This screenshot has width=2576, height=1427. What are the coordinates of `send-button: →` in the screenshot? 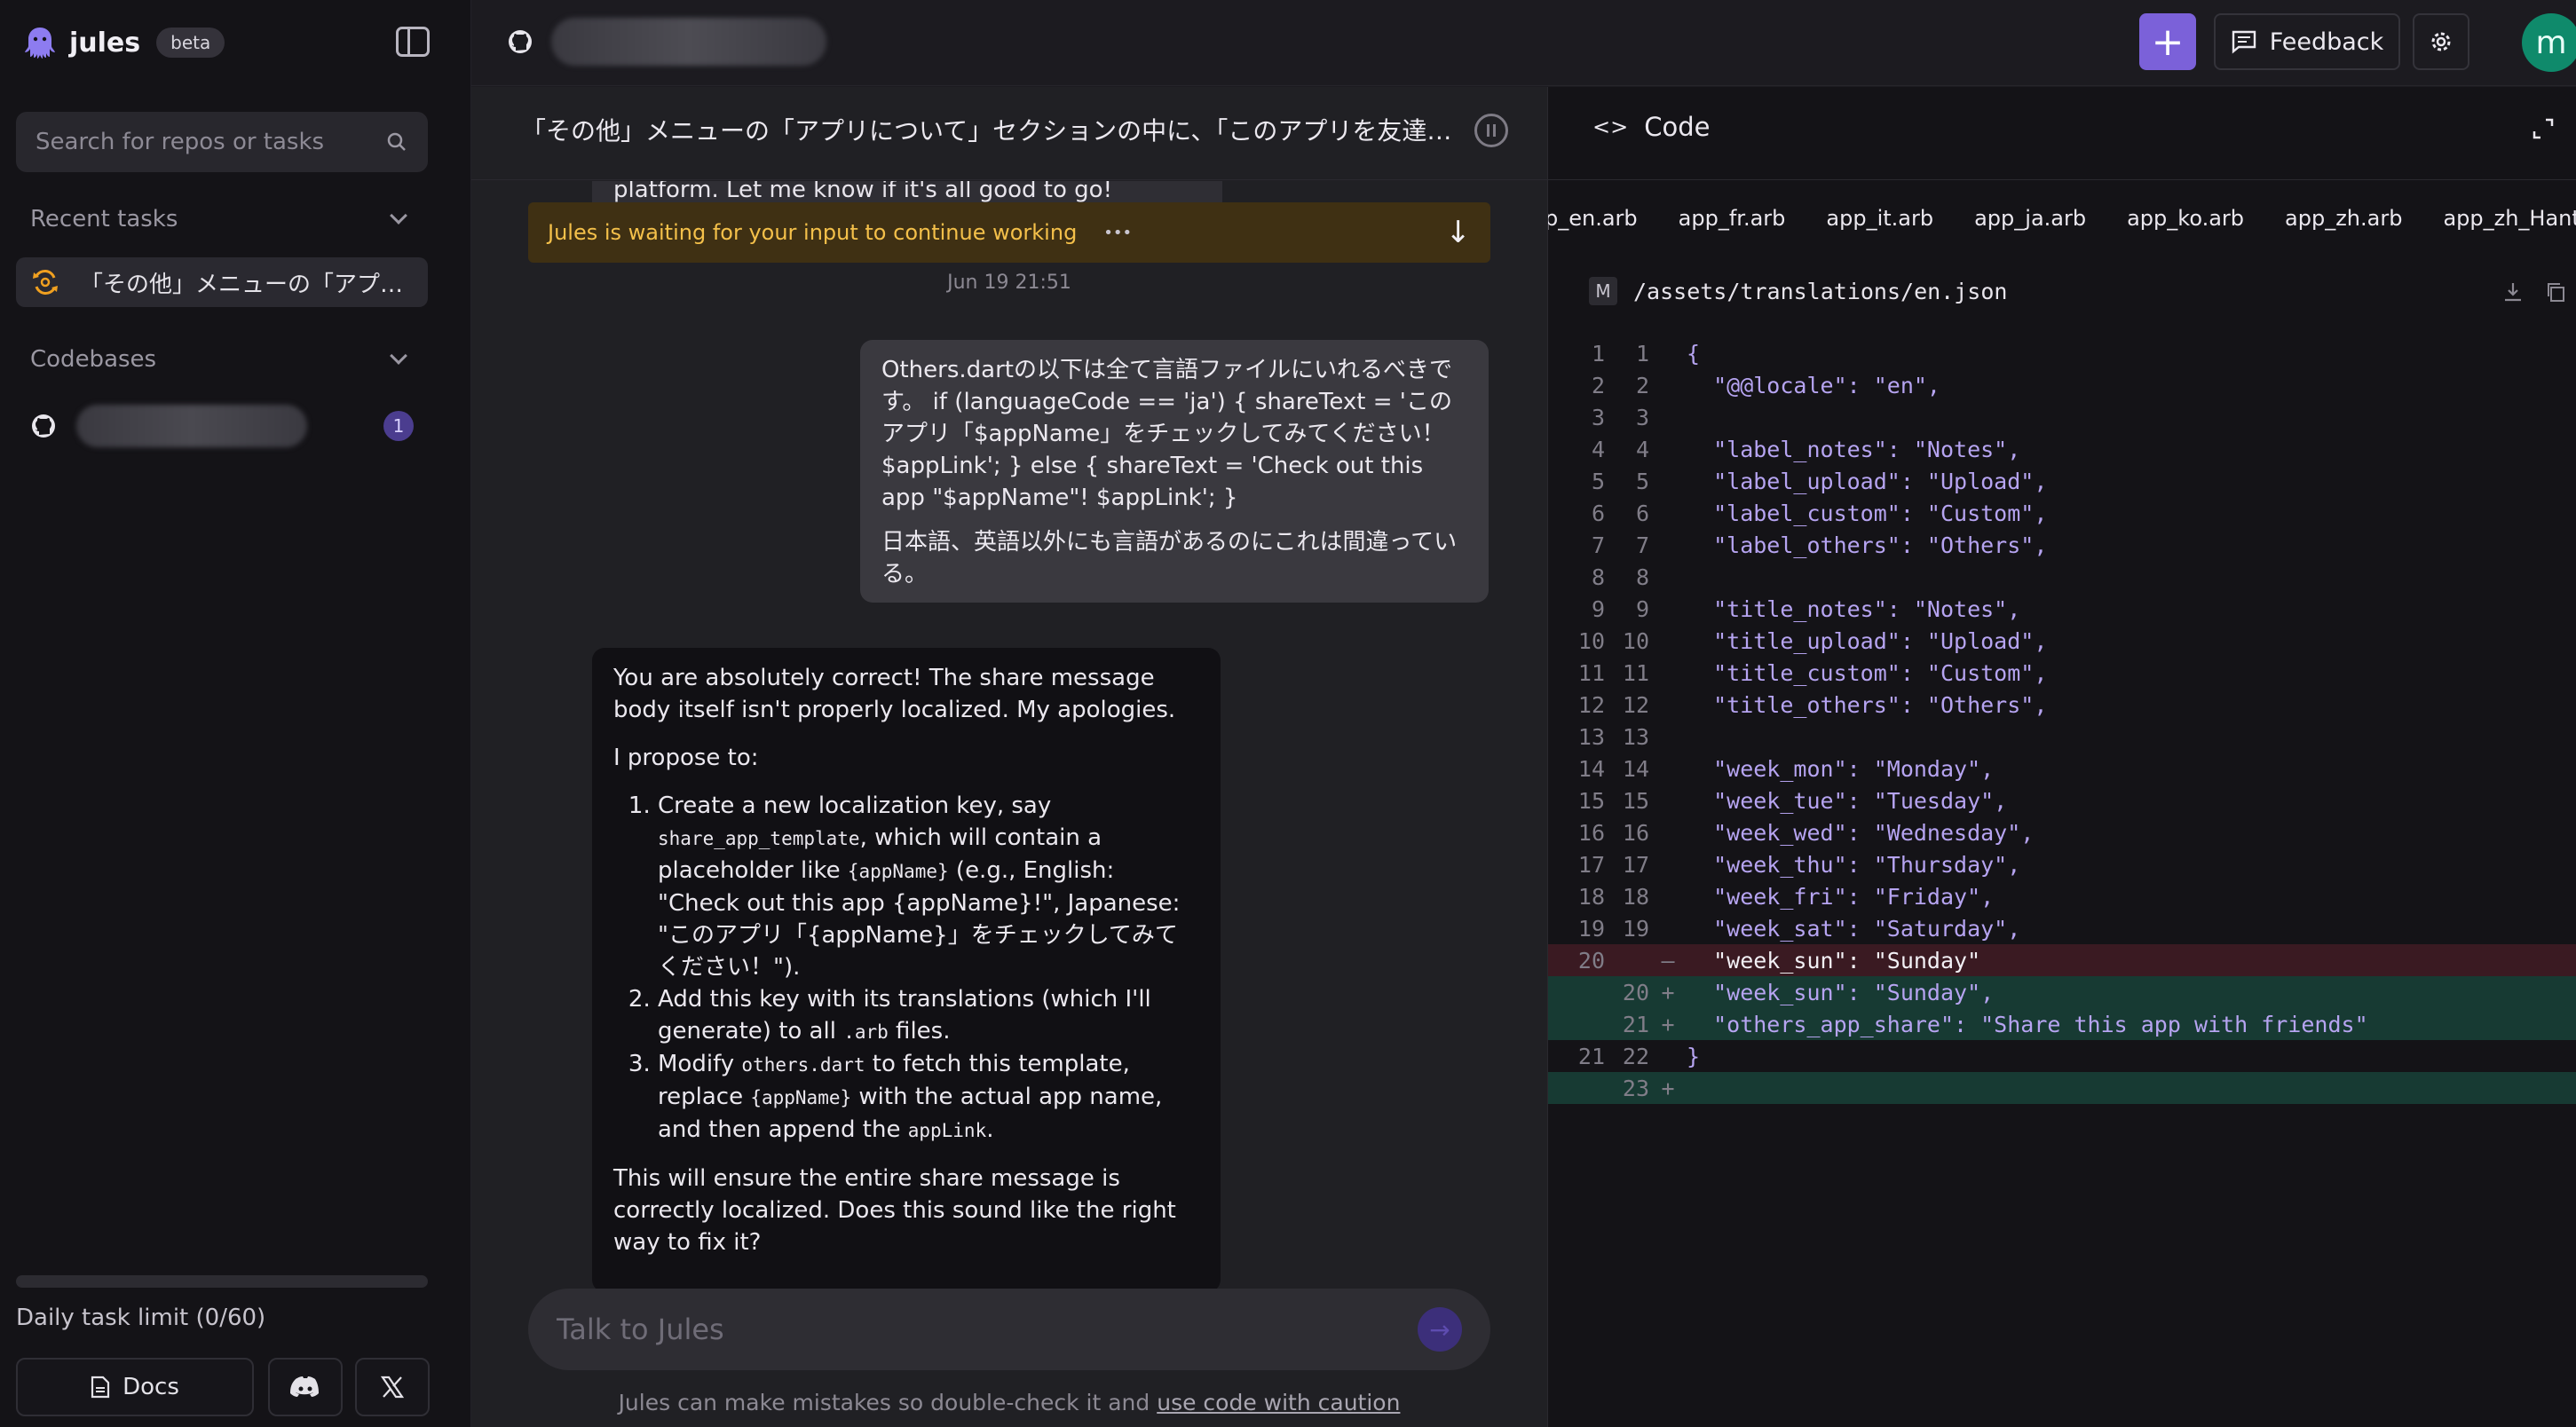 It's located at (1440, 1329).